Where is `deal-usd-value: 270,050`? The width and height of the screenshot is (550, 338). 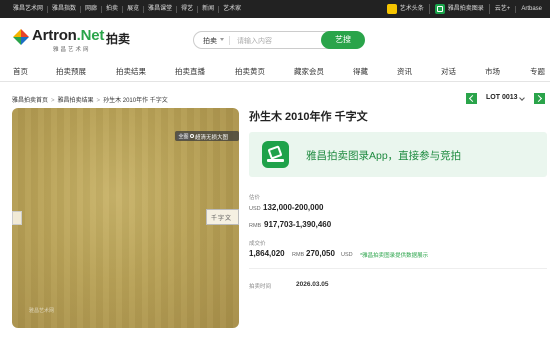 deal-usd-value: 270,050 is located at coordinates (320, 253).